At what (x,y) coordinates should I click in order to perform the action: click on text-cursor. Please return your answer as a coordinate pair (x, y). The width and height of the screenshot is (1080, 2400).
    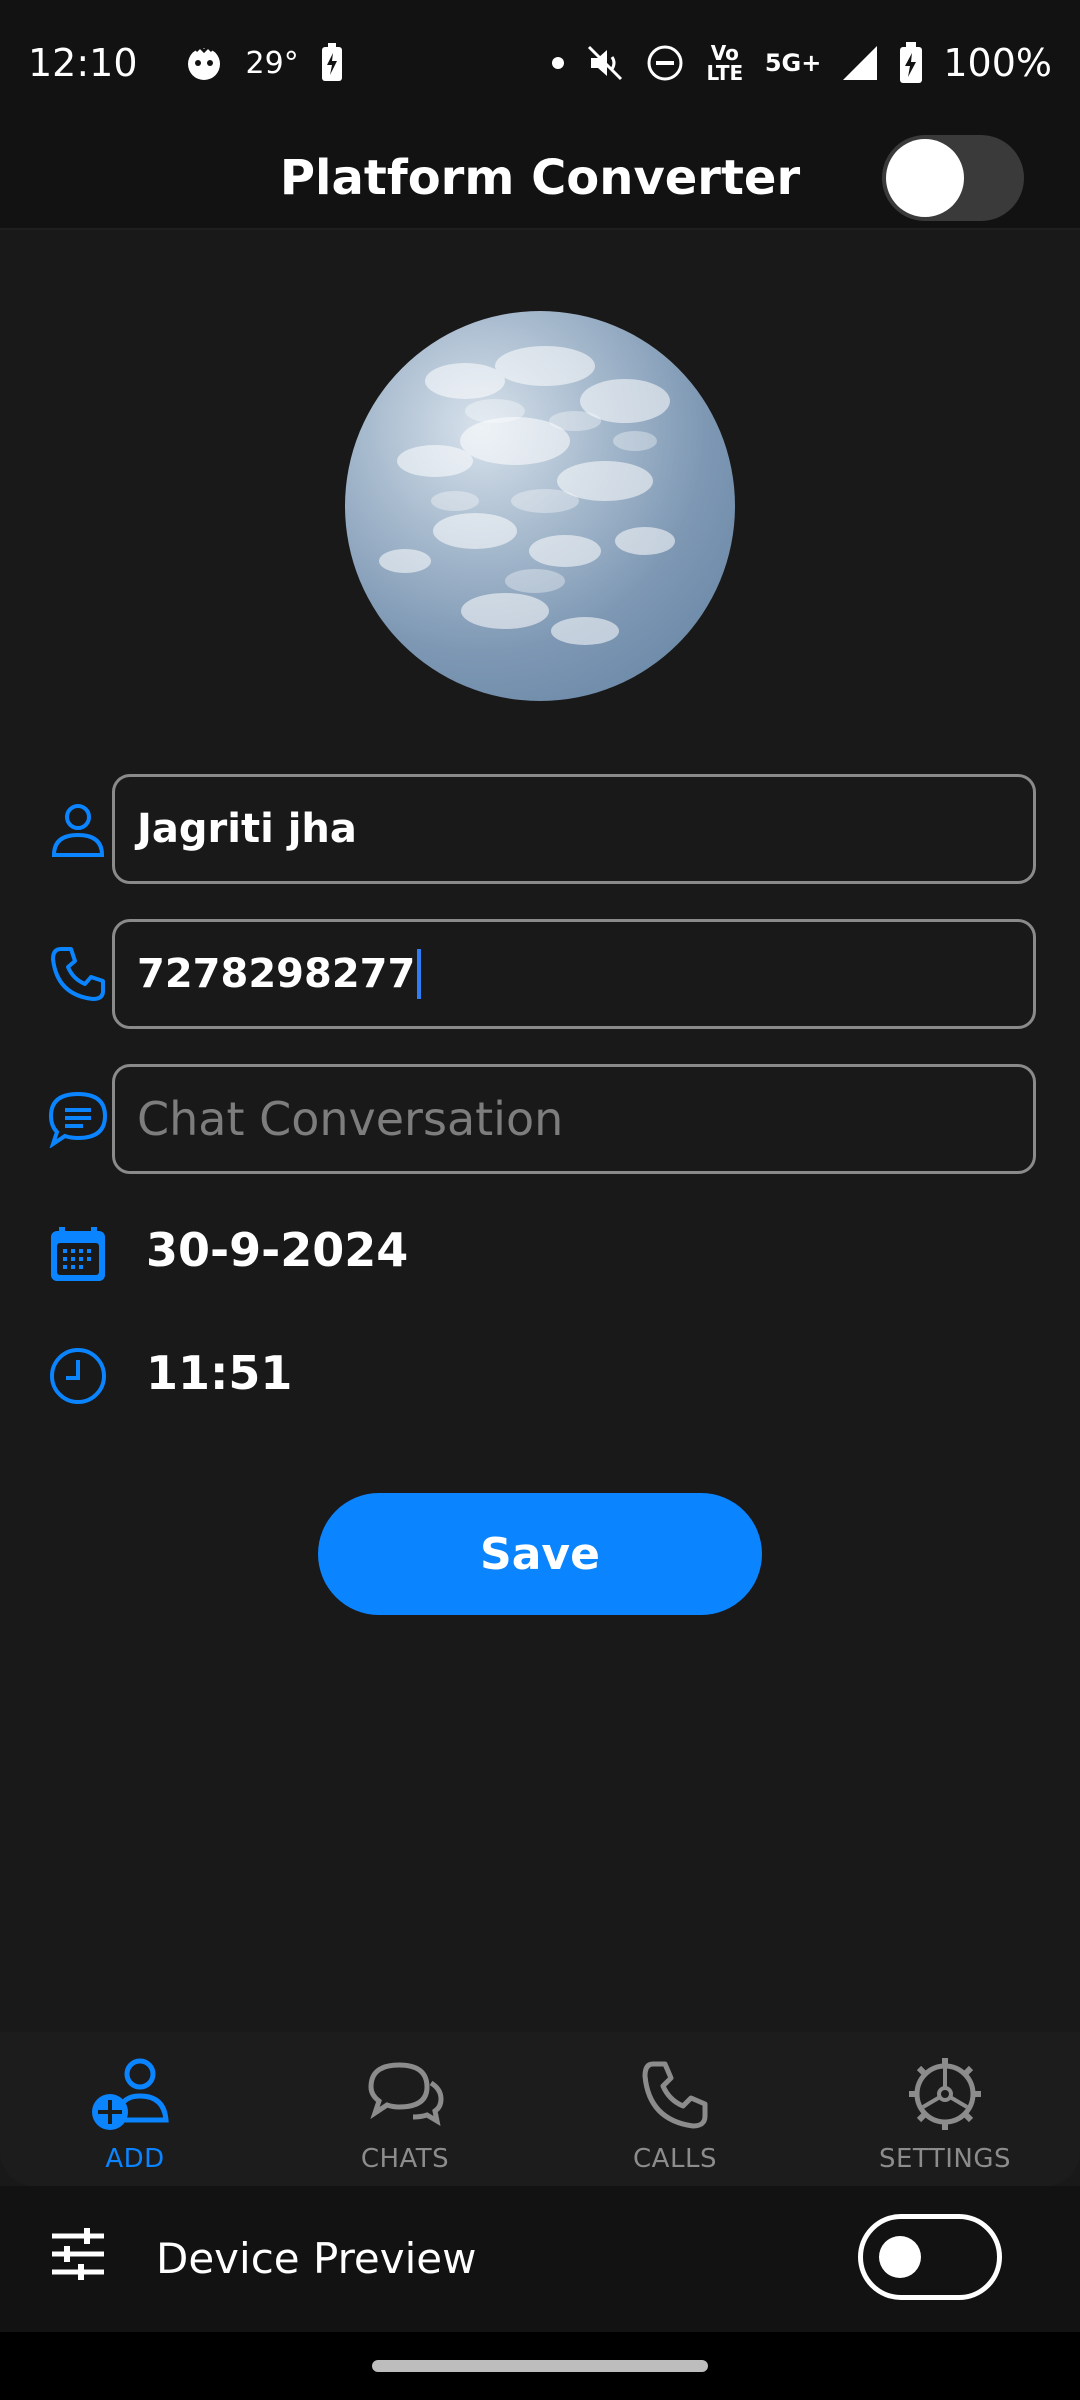
    Looking at the image, I should click on (419, 974).